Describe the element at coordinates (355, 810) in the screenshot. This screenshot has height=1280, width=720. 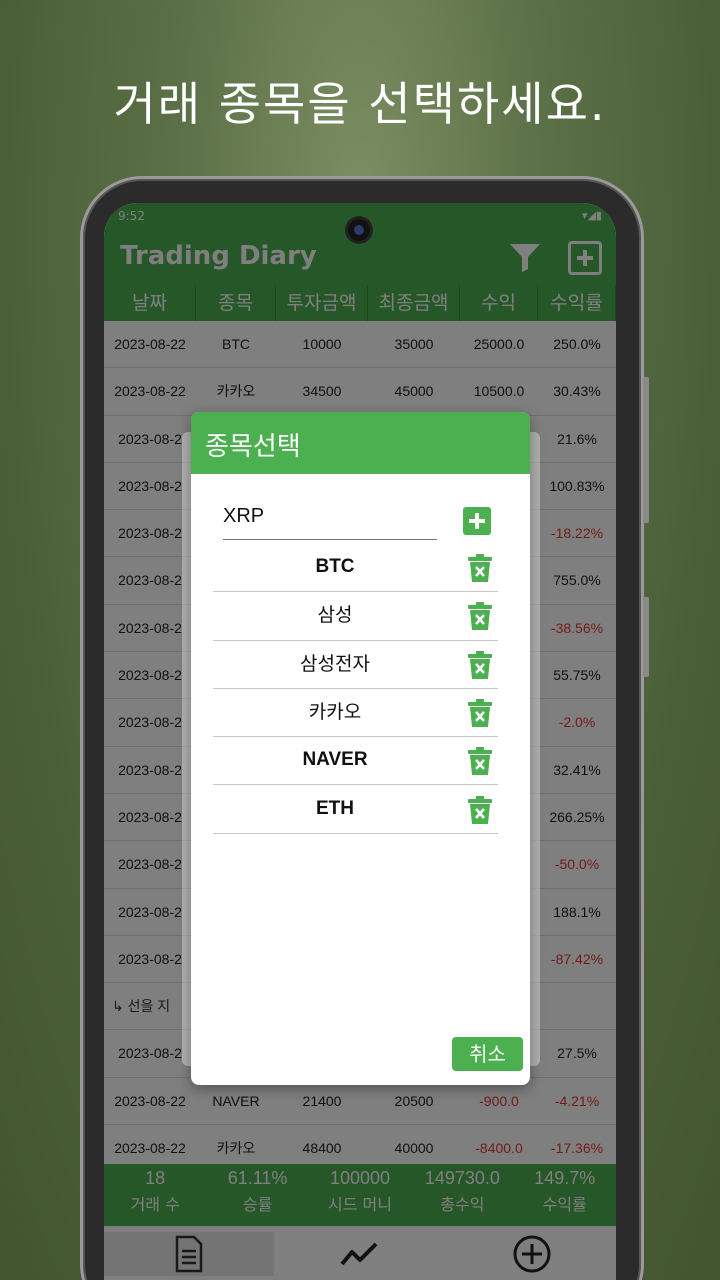
I see `symbol-item: ETH` at that location.